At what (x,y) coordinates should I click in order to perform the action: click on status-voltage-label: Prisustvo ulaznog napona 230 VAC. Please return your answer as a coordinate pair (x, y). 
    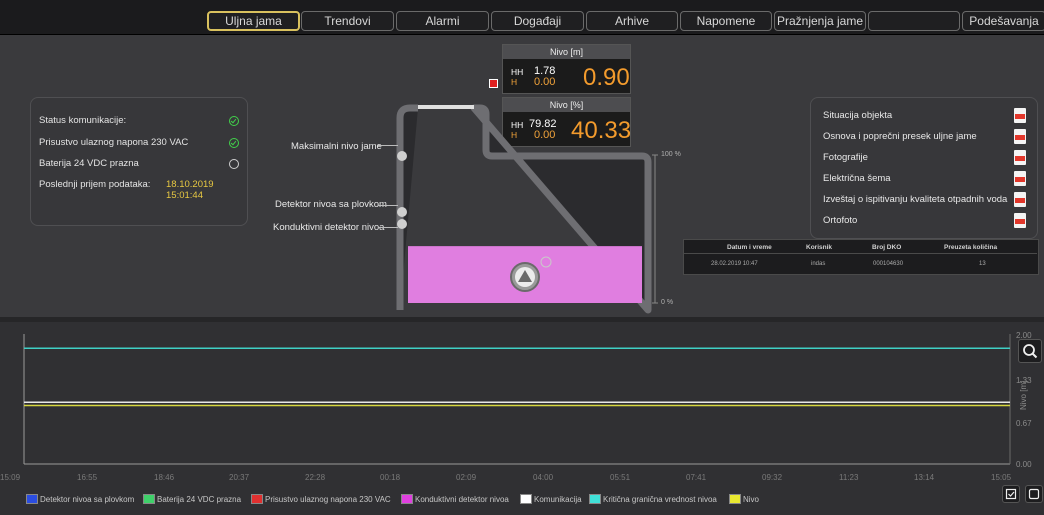
    Looking at the image, I should click on (114, 142).